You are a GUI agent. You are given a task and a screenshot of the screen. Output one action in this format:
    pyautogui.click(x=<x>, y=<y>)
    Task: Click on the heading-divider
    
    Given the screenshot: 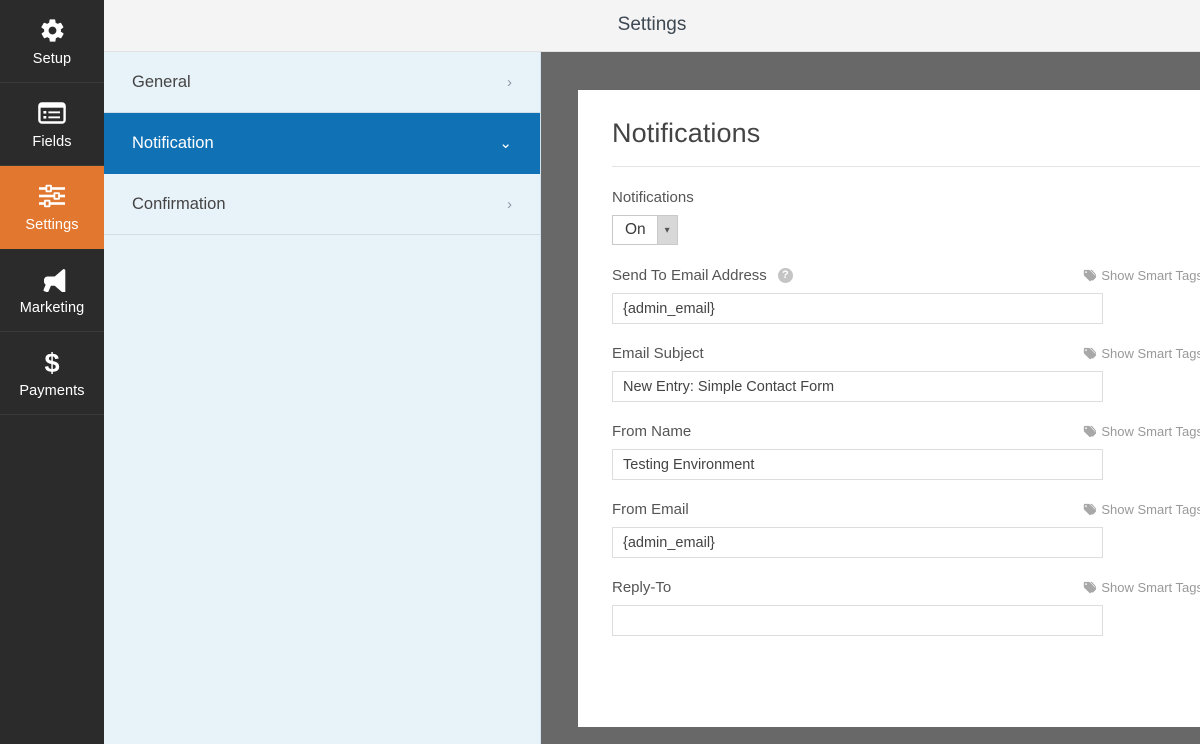 What is the action you would take?
    pyautogui.click(x=906, y=166)
    